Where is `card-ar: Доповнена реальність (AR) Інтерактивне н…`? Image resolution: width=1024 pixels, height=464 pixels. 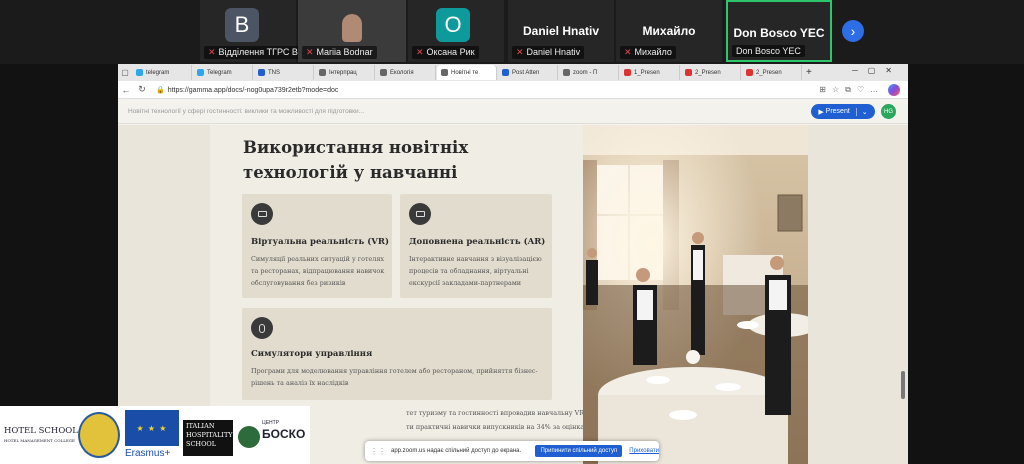
card-ar: Доповнена реальність (AR) Інтерактивне н… is located at coordinates (476, 246).